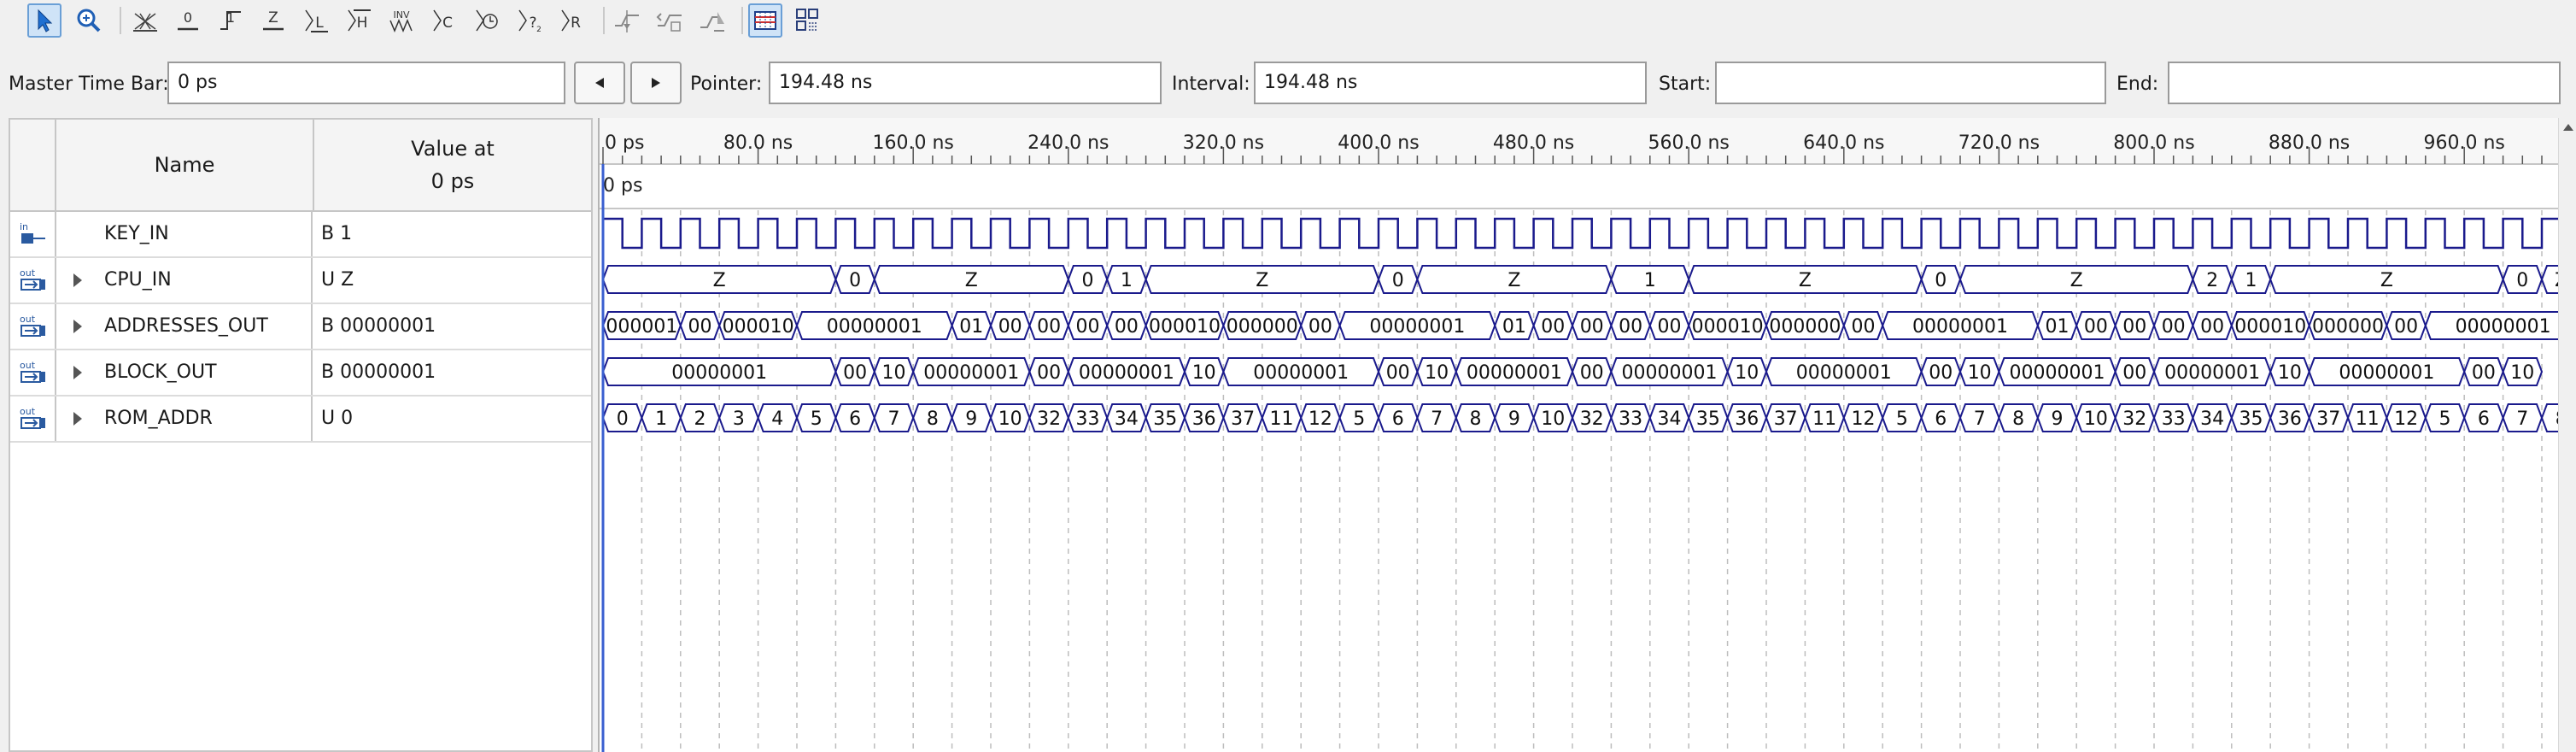 The width and height of the screenshot is (2576, 752). Describe the element at coordinates (670, 20) in the screenshot. I see `snap-previous-icon` at that location.